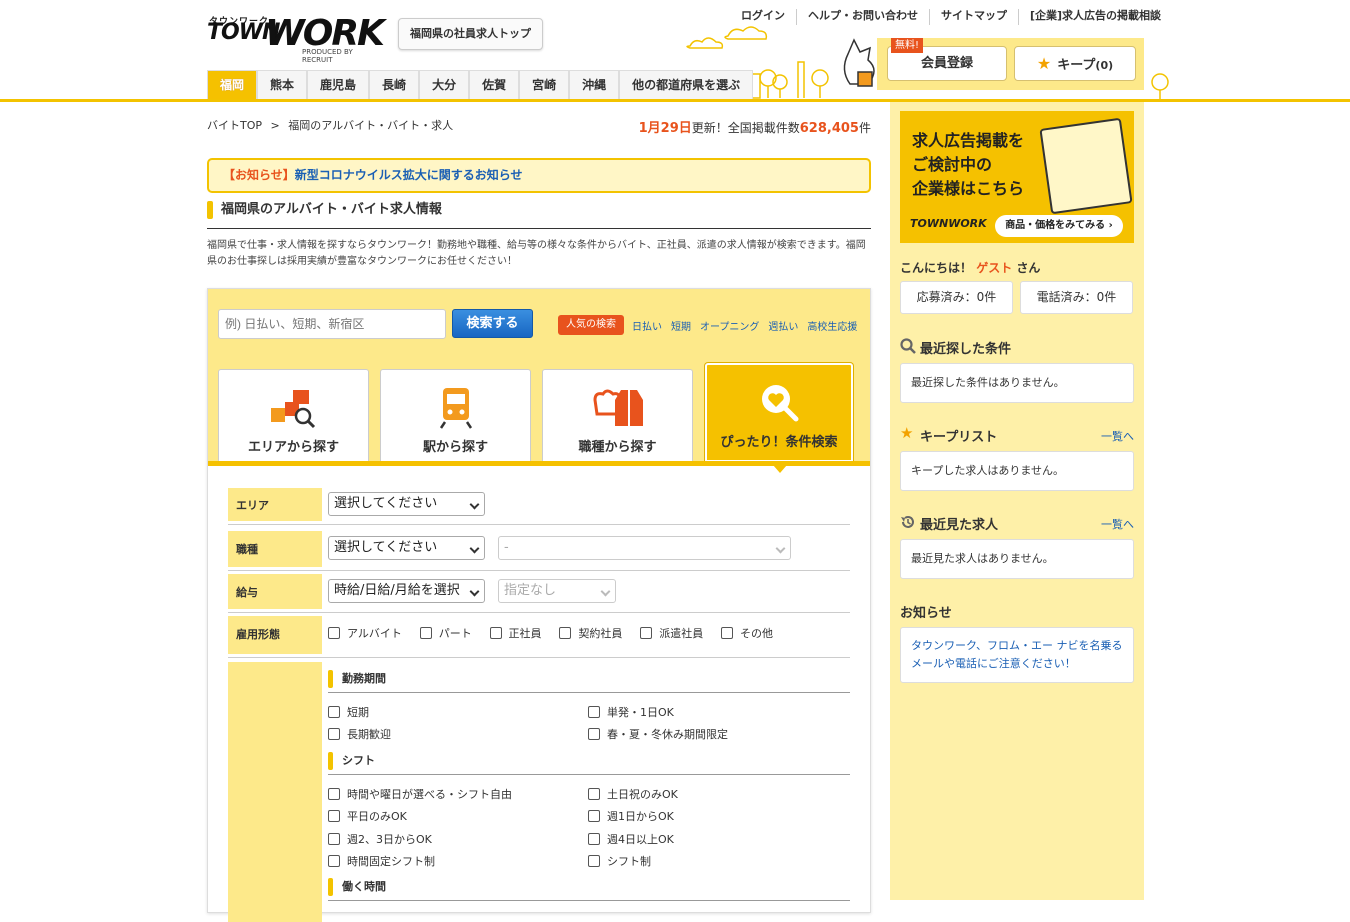  I want to click on notice-banner: 【お知らせ】新型コロナウイルス拡大に関するお知らせ, so click(539, 175).